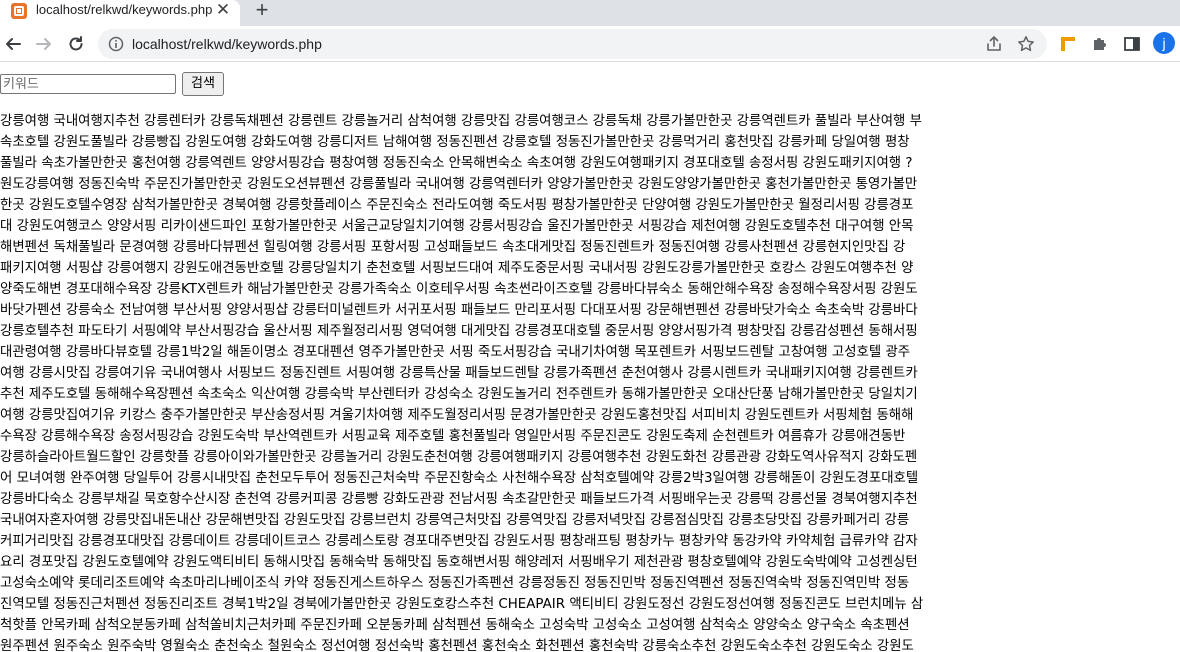  I want to click on browser-tab: localhost/relkwd/keywords.php ✕, so click(120, 13).